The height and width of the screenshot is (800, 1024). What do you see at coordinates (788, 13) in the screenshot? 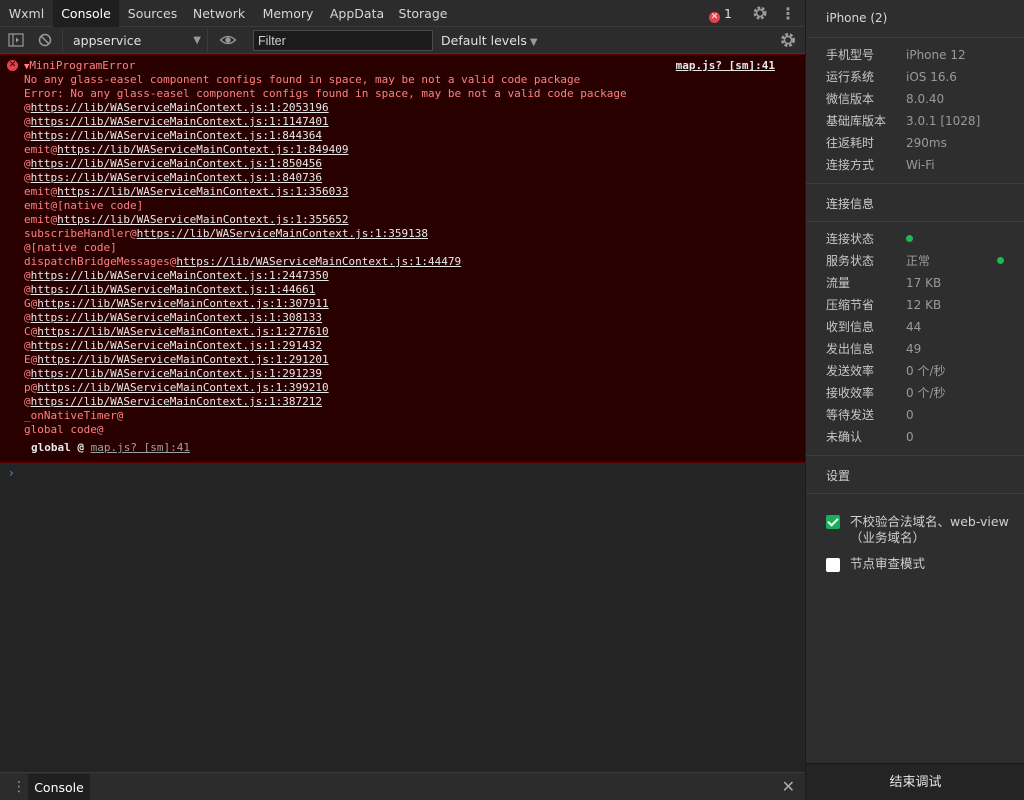
I see `more-menu-icon: ⋮` at bounding box center [788, 13].